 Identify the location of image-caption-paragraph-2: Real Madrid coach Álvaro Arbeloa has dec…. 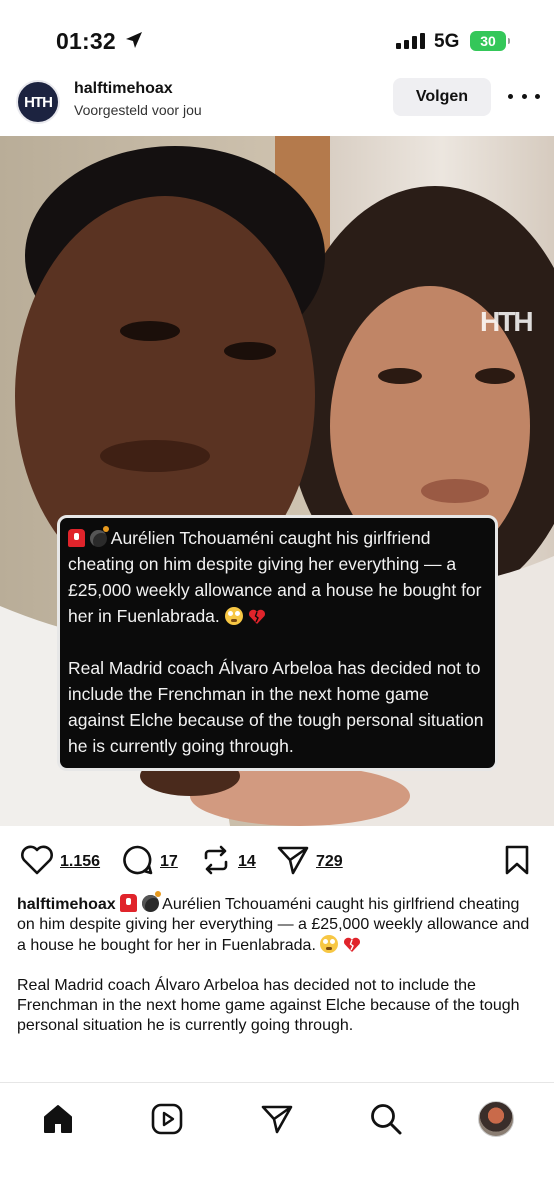
(276, 707).